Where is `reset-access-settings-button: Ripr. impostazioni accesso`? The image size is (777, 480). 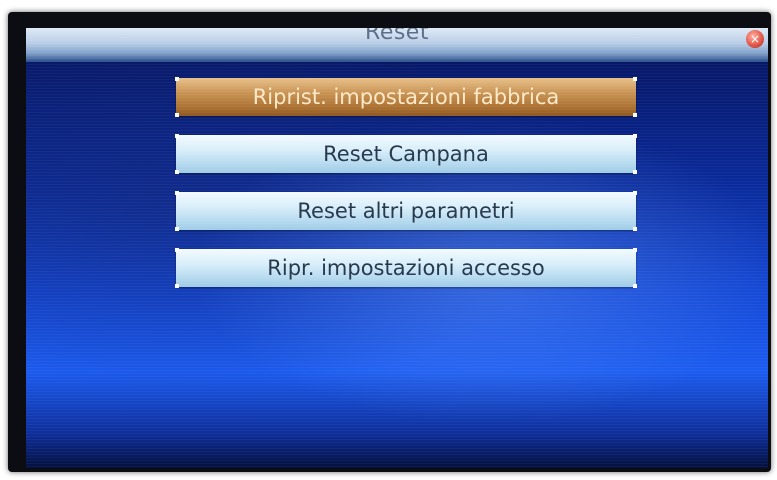 reset-access-settings-button: Ripr. impostazioni accesso is located at coordinates (406, 268).